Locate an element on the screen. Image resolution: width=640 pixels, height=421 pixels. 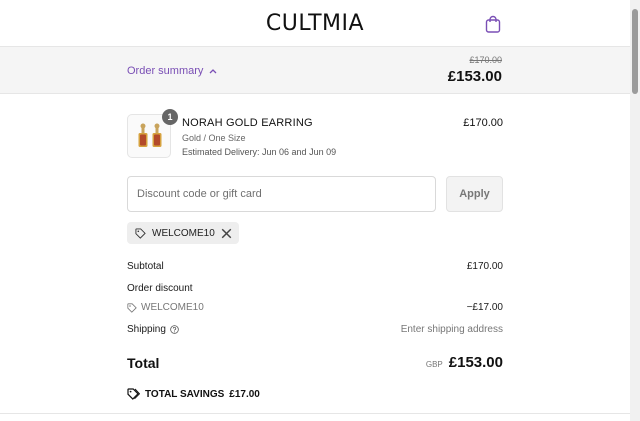
shipping-value: Enter shipping address is located at coordinates (451, 329).